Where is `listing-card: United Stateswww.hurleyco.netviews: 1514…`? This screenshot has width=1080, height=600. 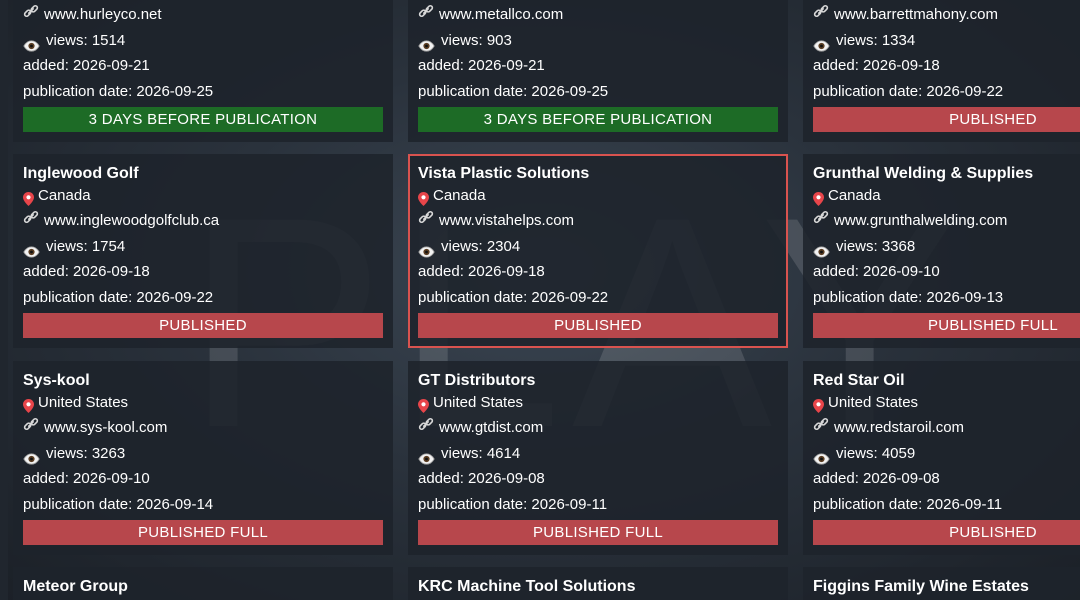
listing-card: United Stateswww.hurleyco.netviews: 1514… is located at coordinates (203, 71).